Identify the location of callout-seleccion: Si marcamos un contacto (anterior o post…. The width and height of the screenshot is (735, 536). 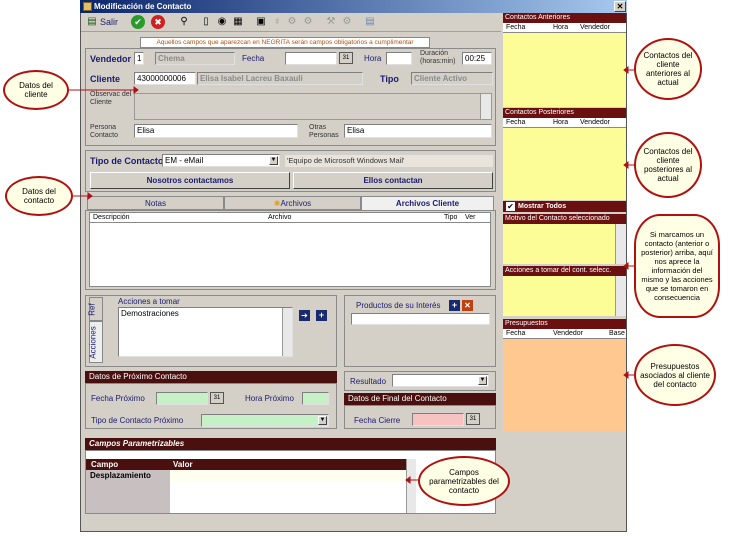
(677, 266).